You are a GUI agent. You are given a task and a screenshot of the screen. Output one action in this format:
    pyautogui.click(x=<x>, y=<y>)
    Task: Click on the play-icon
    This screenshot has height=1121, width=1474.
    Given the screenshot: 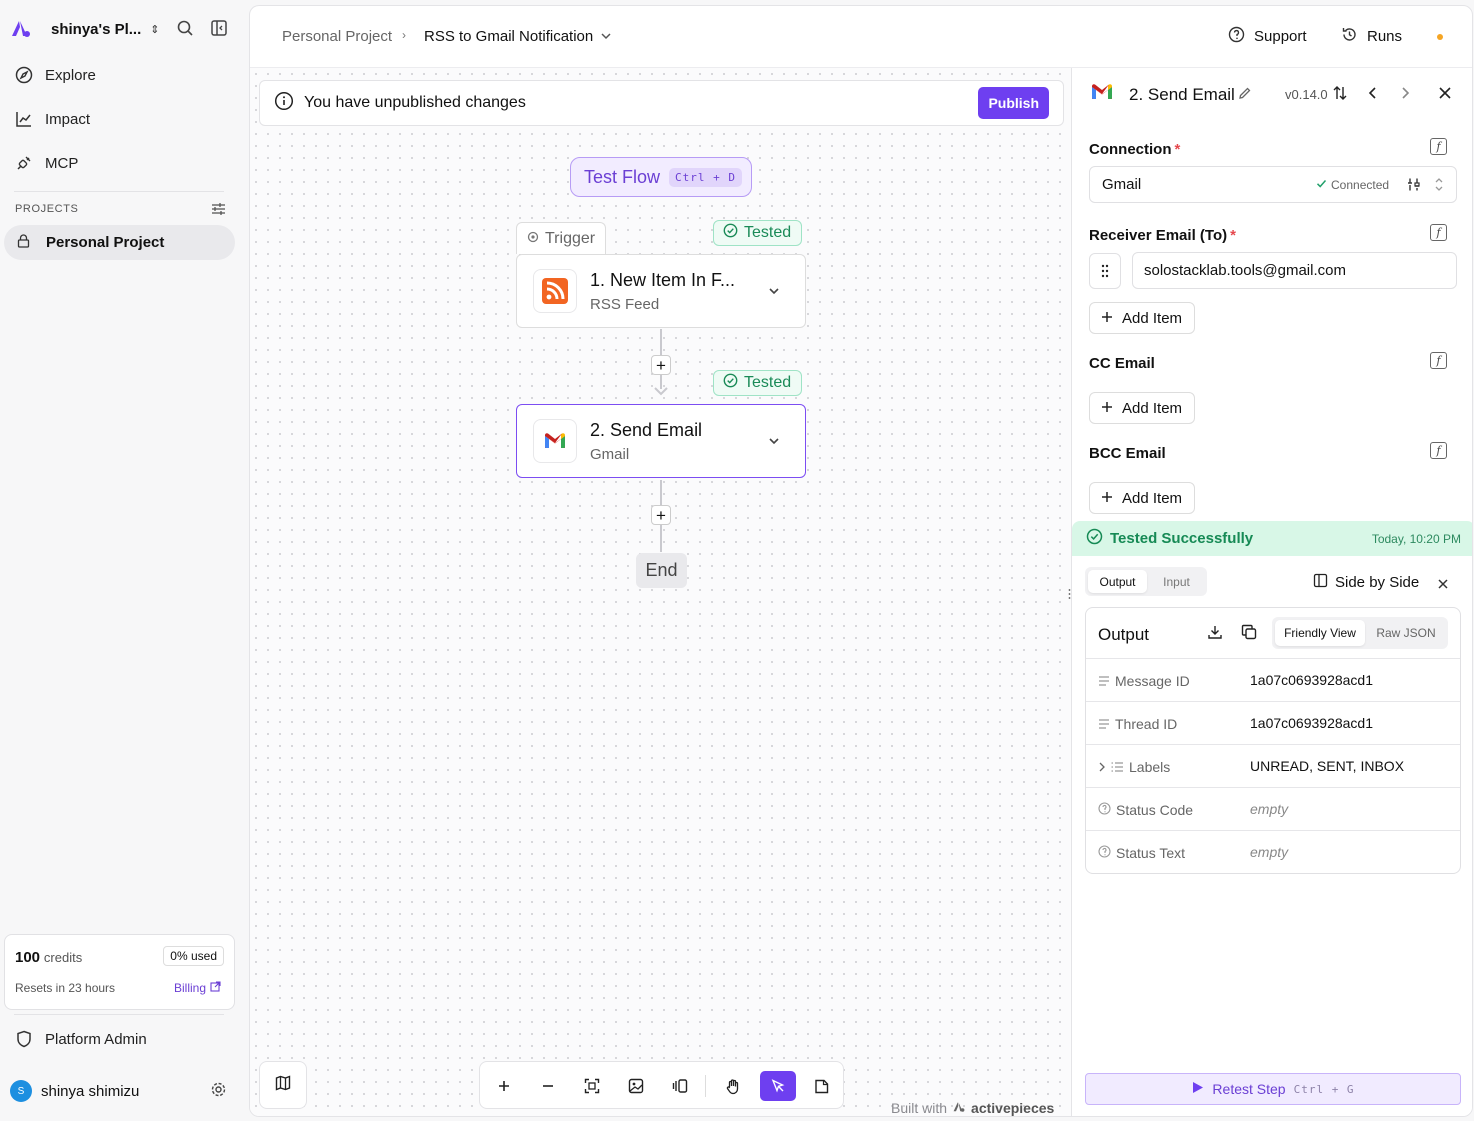 What is the action you would take?
    pyautogui.click(x=1197, y=1089)
    